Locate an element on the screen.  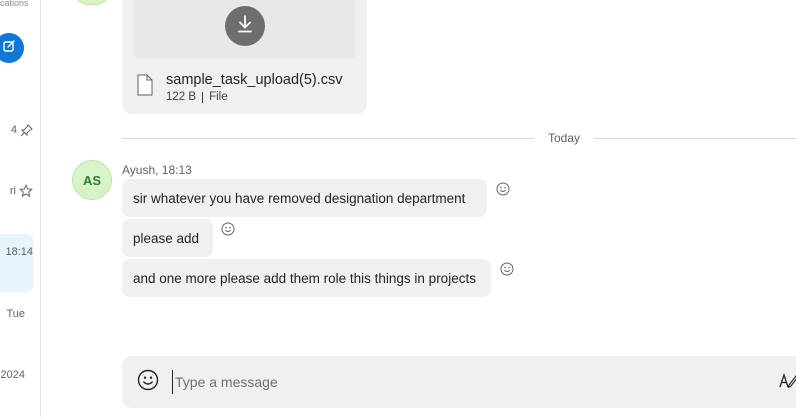
avatar is located at coordinates (92, 2).